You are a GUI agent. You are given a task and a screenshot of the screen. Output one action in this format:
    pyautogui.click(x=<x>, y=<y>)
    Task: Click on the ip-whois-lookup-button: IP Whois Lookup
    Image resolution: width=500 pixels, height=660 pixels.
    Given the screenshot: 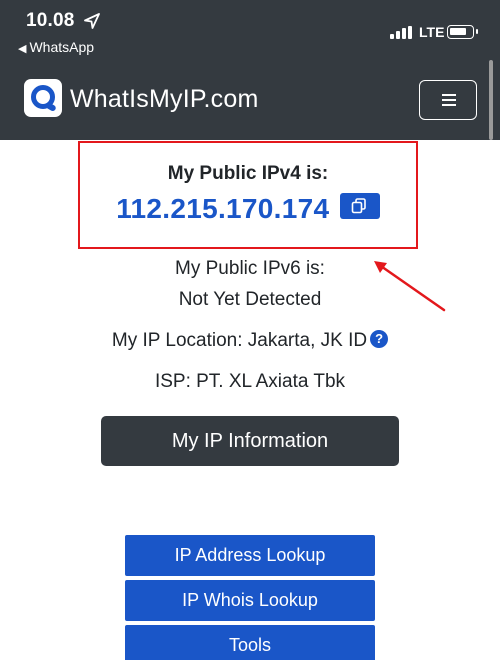 What is the action you would take?
    pyautogui.click(x=250, y=600)
    